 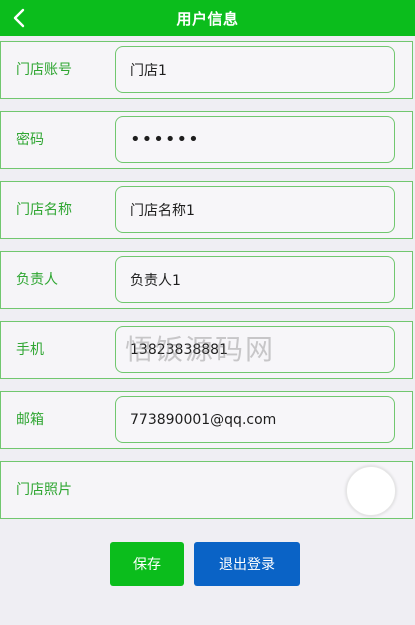 I want to click on form-row-password: 密码, so click(x=206, y=140).